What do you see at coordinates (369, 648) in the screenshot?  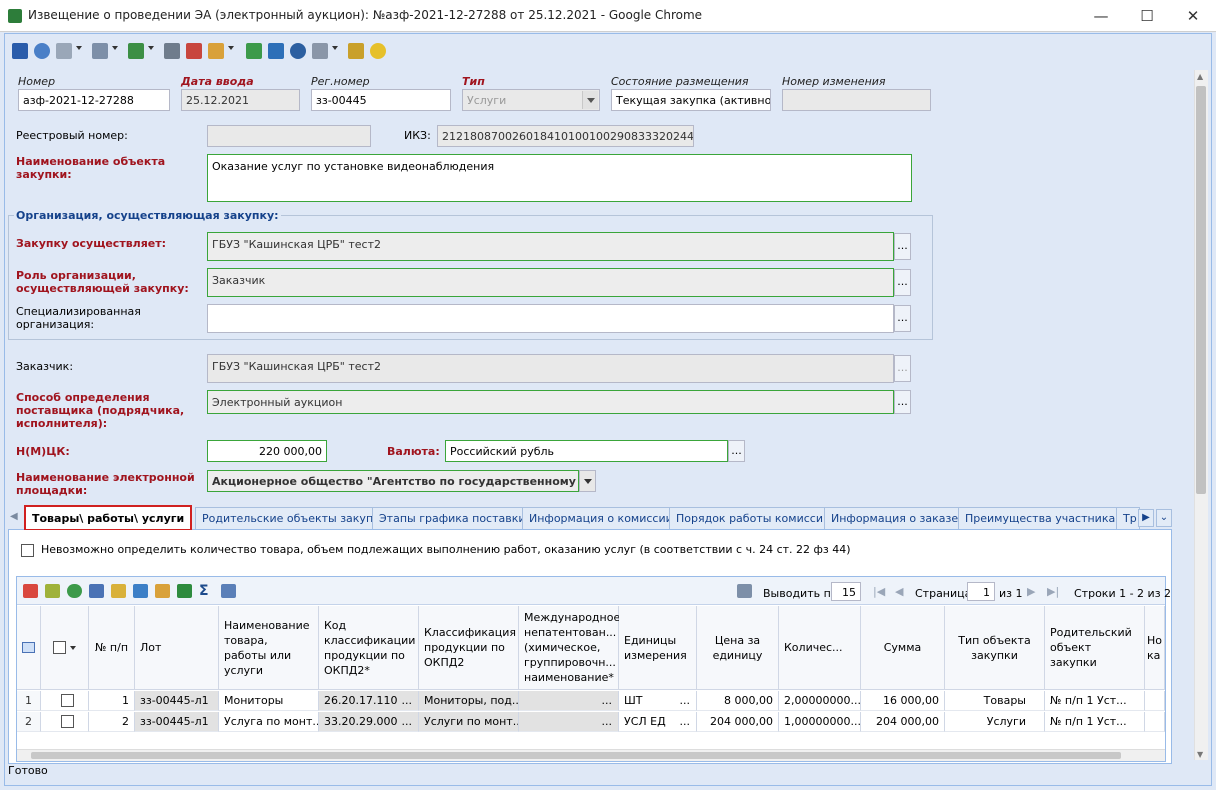 I see `col-header-okpd-code: Код классификации продукции по ОКПД2*` at bounding box center [369, 648].